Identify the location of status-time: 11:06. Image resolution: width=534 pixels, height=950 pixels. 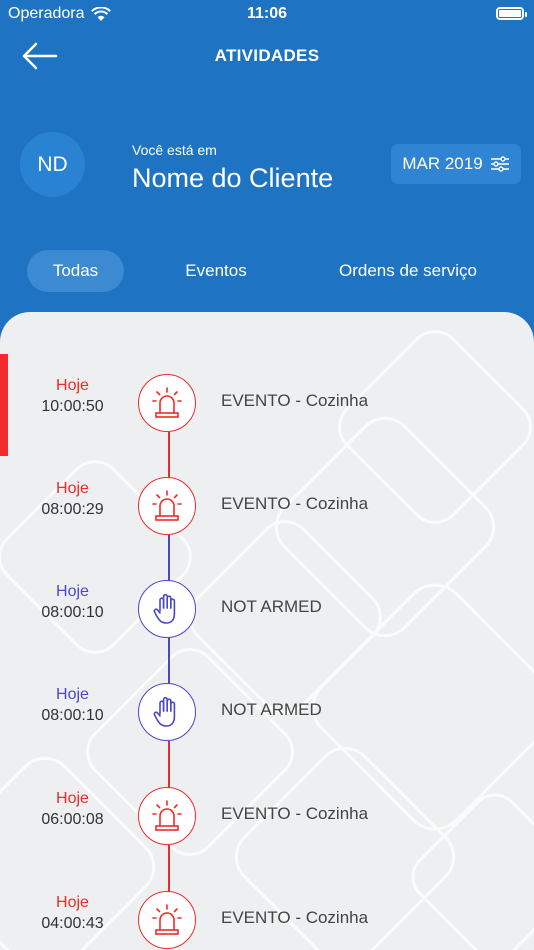
(267, 13).